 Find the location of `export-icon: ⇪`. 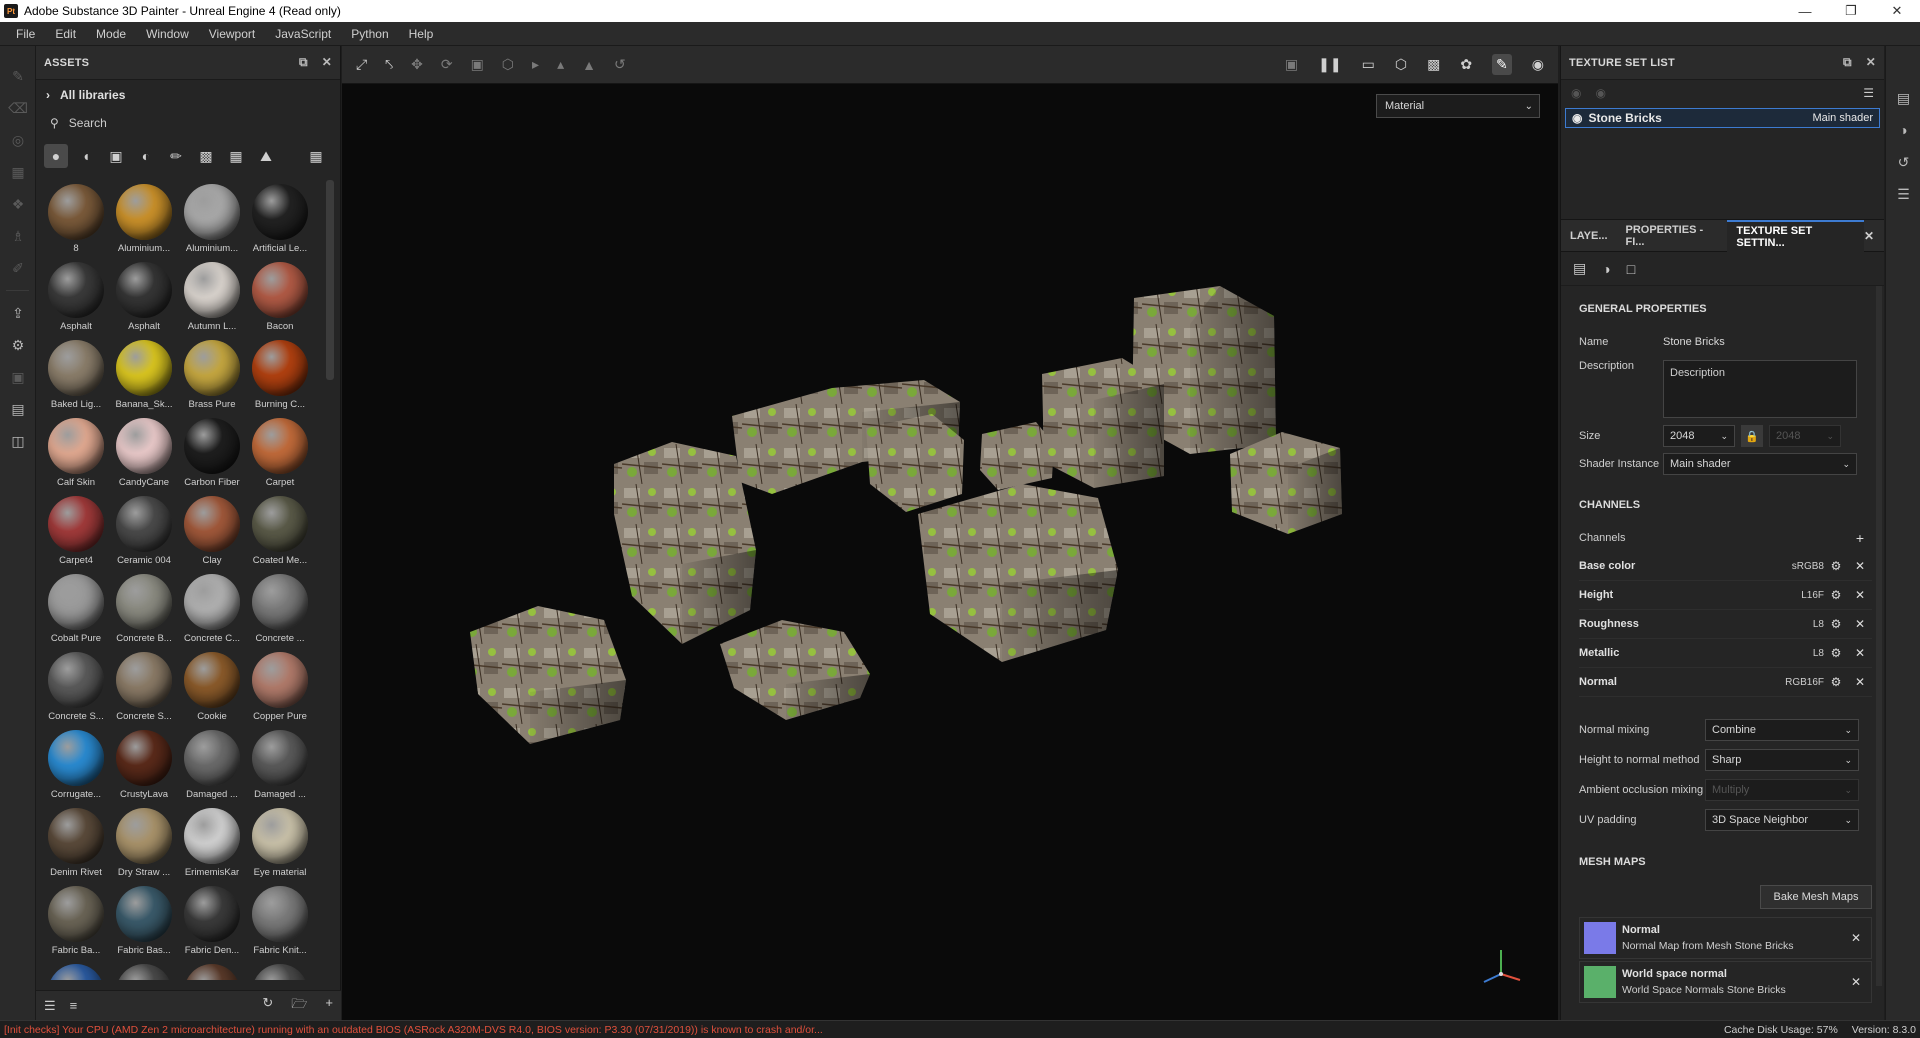

export-icon: ⇪ is located at coordinates (18, 313).